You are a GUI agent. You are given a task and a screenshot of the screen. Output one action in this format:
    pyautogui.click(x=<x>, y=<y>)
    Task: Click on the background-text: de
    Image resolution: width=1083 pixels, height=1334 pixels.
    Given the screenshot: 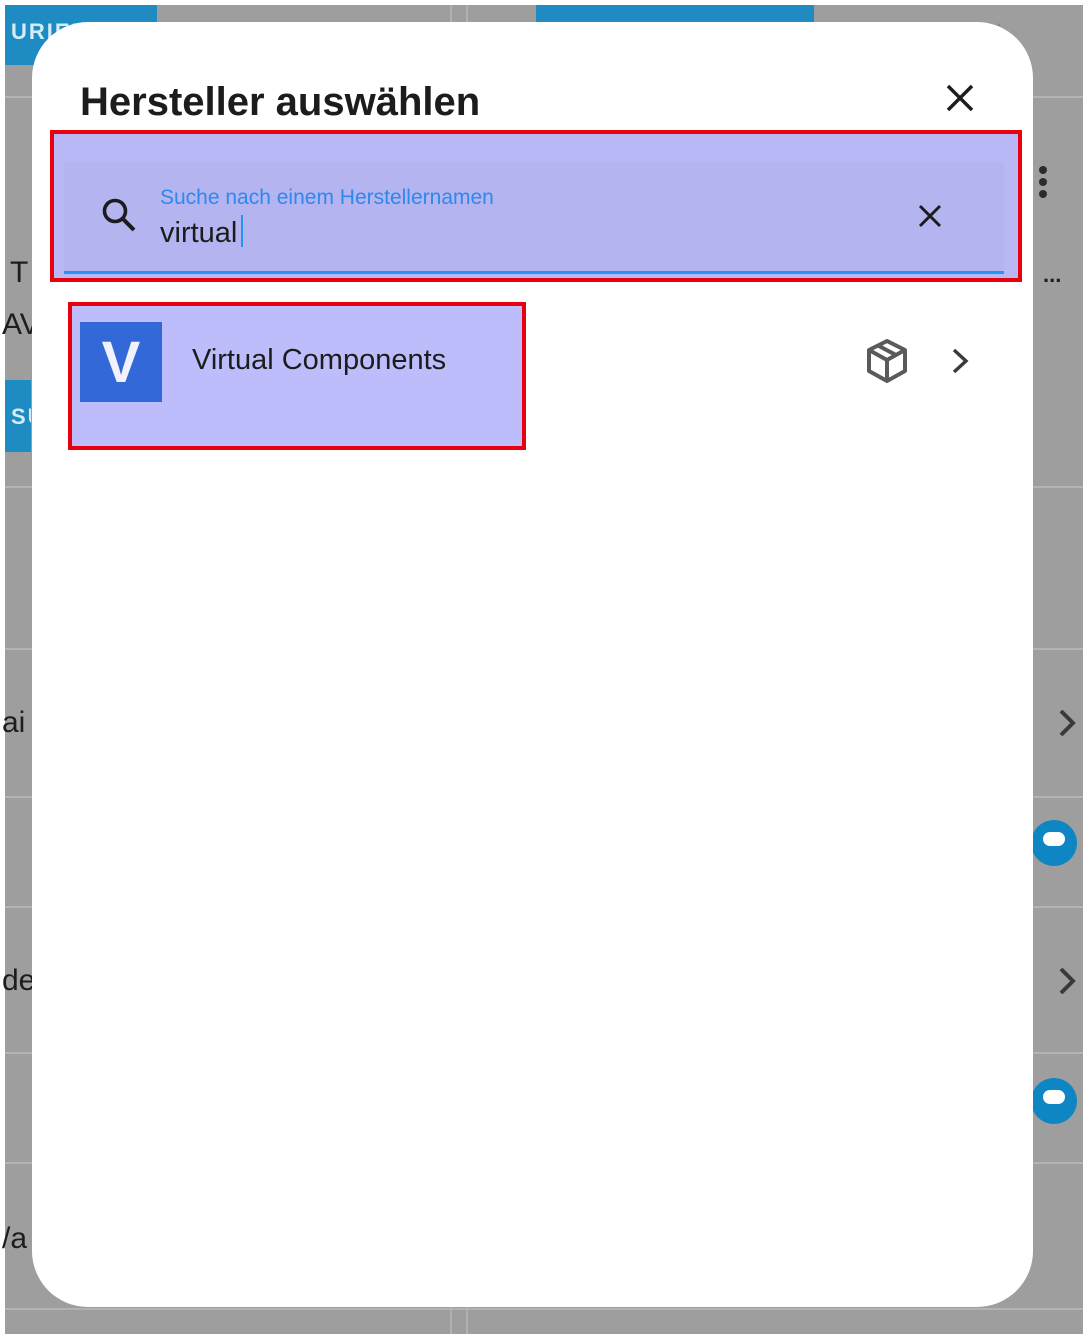 What is the action you would take?
    pyautogui.click(x=19, y=980)
    